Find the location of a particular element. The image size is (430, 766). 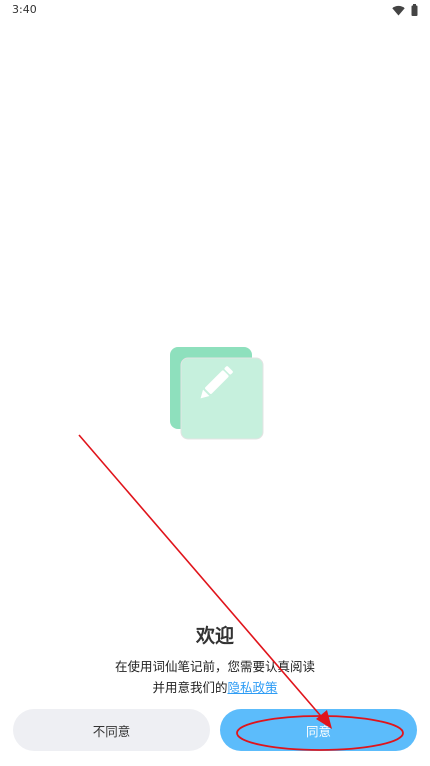

welcome-description-line2: 并用意我们的隐私政策 is located at coordinates (215, 686).